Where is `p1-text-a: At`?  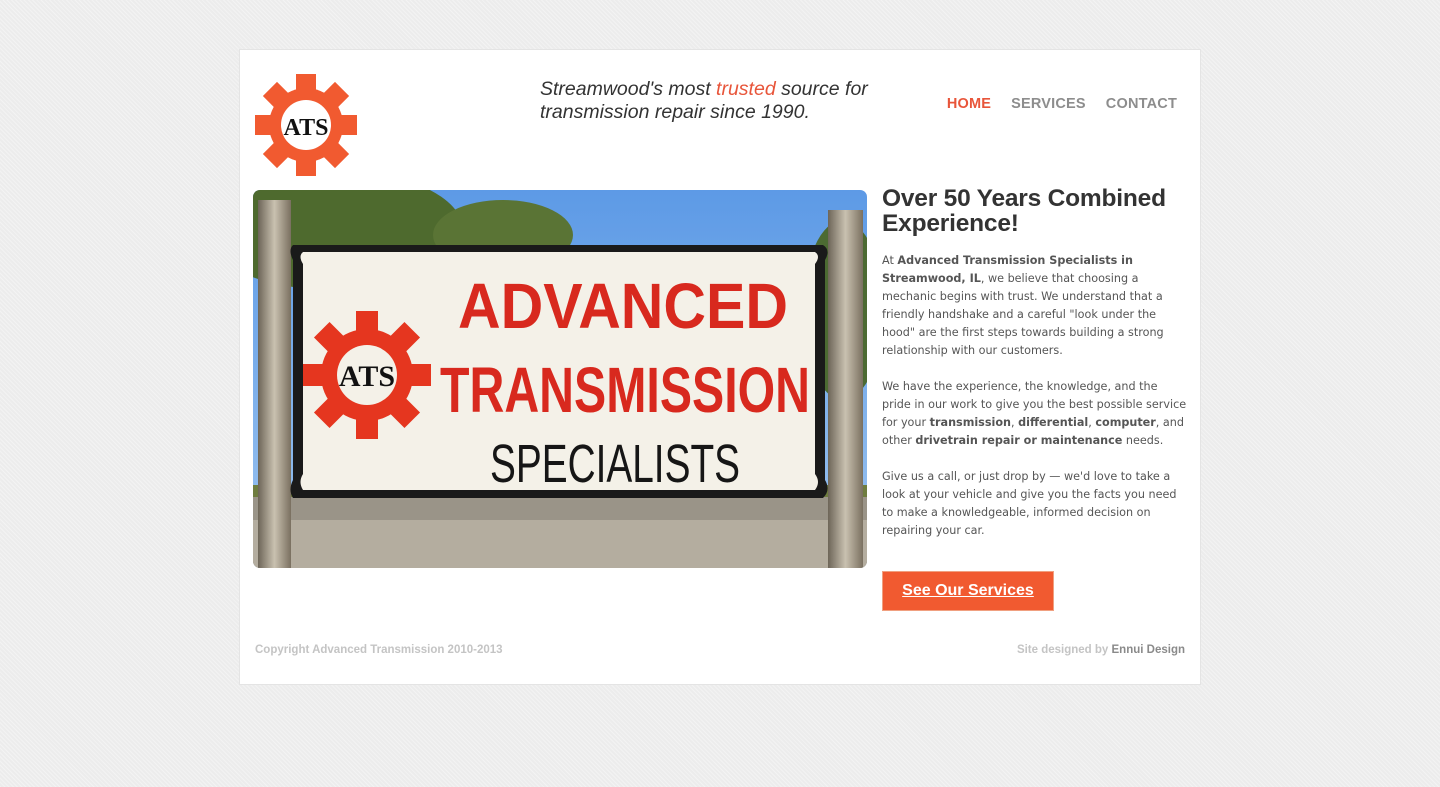
p1-text-a: At is located at coordinates (890, 260).